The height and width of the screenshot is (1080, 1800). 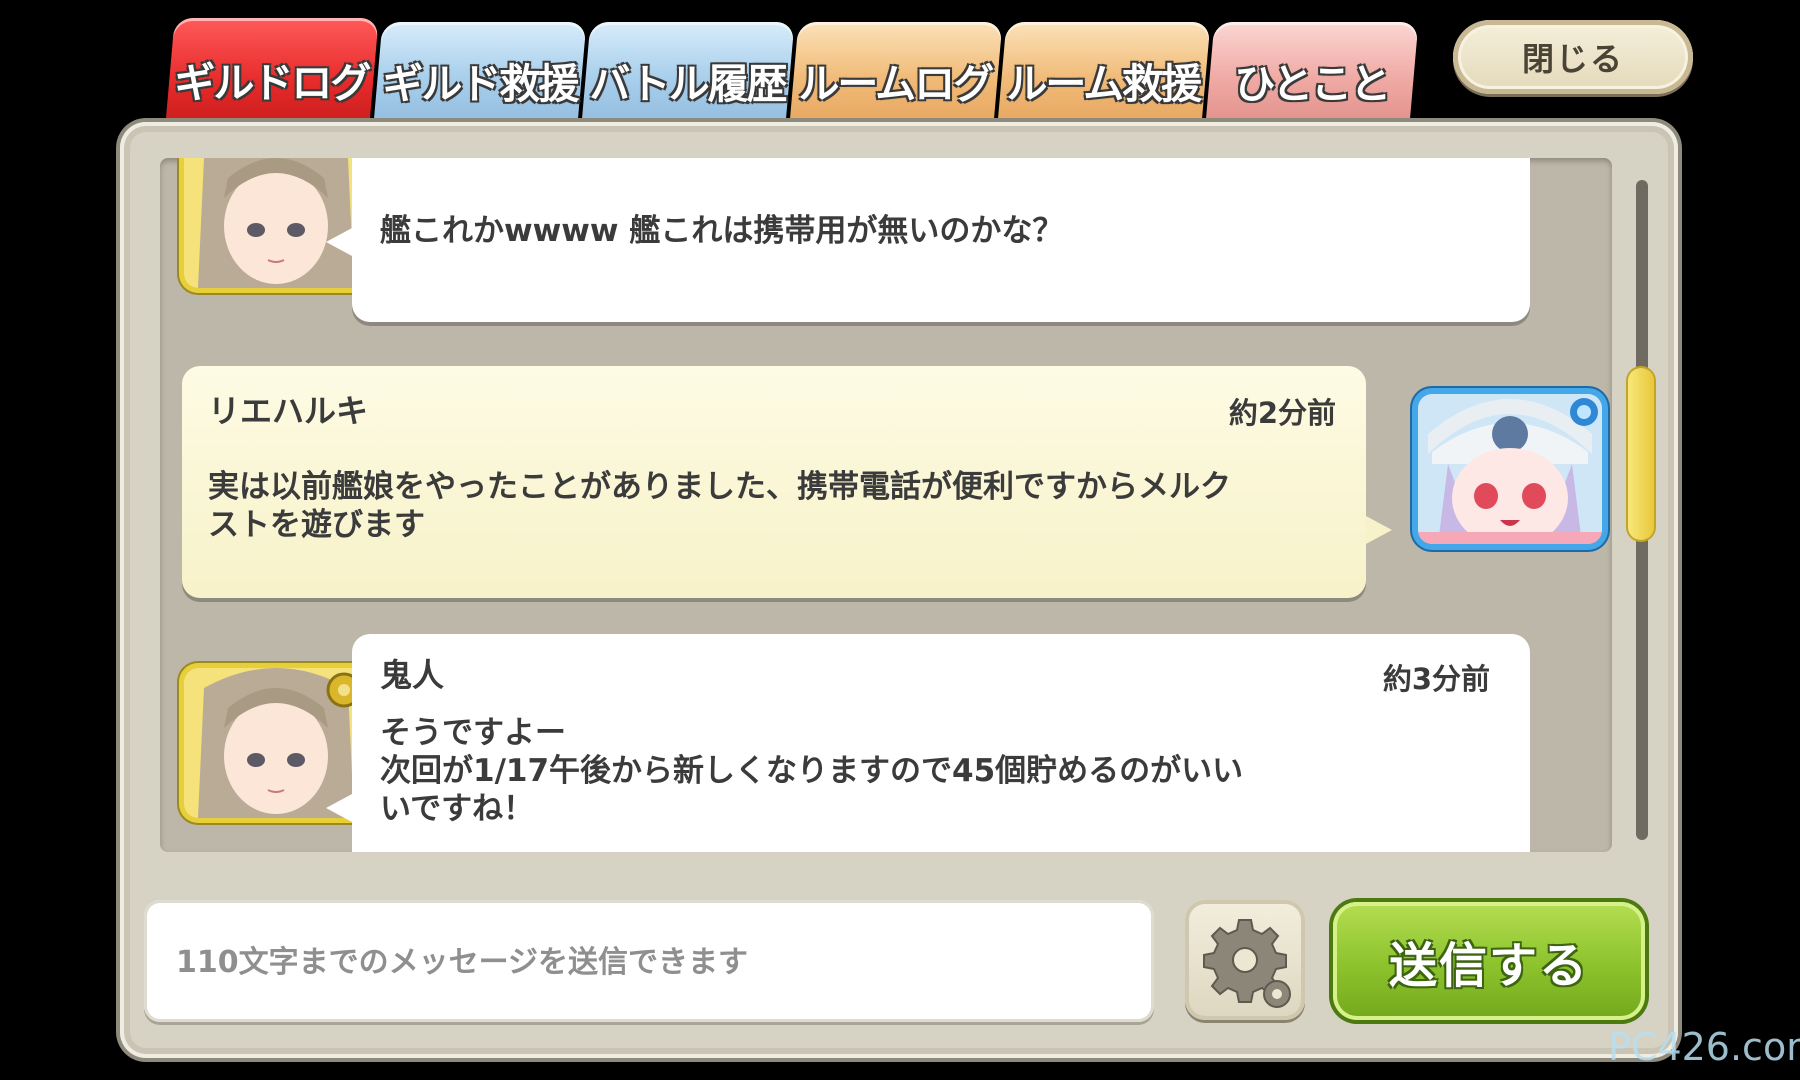 What do you see at coordinates (271, 83) in the screenshot?
I see `tab-label: ギルドログ` at bounding box center [271, 83].